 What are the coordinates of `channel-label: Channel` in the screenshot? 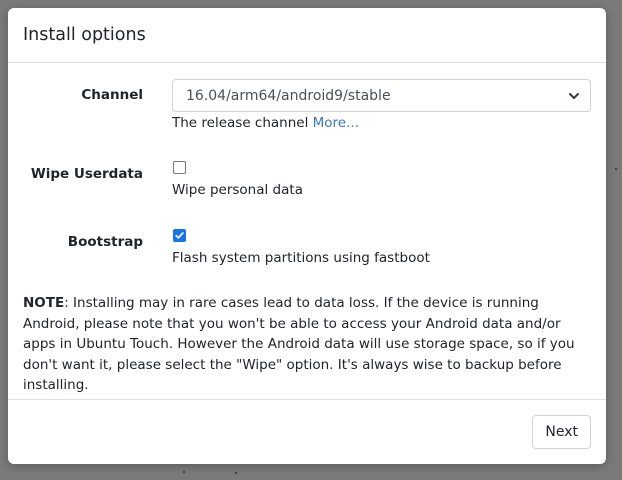 It's located at (112, 95).